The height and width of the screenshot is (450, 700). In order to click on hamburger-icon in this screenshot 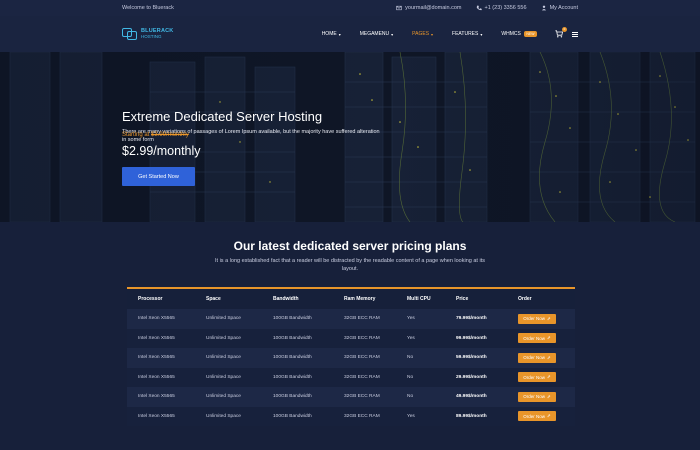, I will do `click(575, 34)`.